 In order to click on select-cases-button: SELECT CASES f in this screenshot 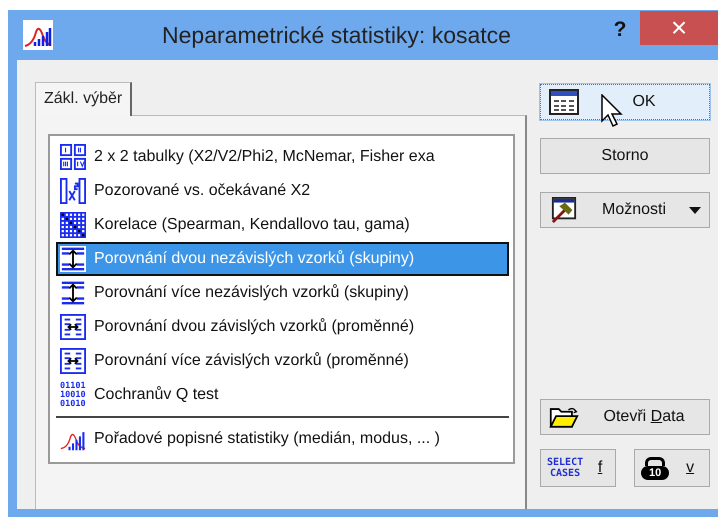, I will do `click(578, 468)`.